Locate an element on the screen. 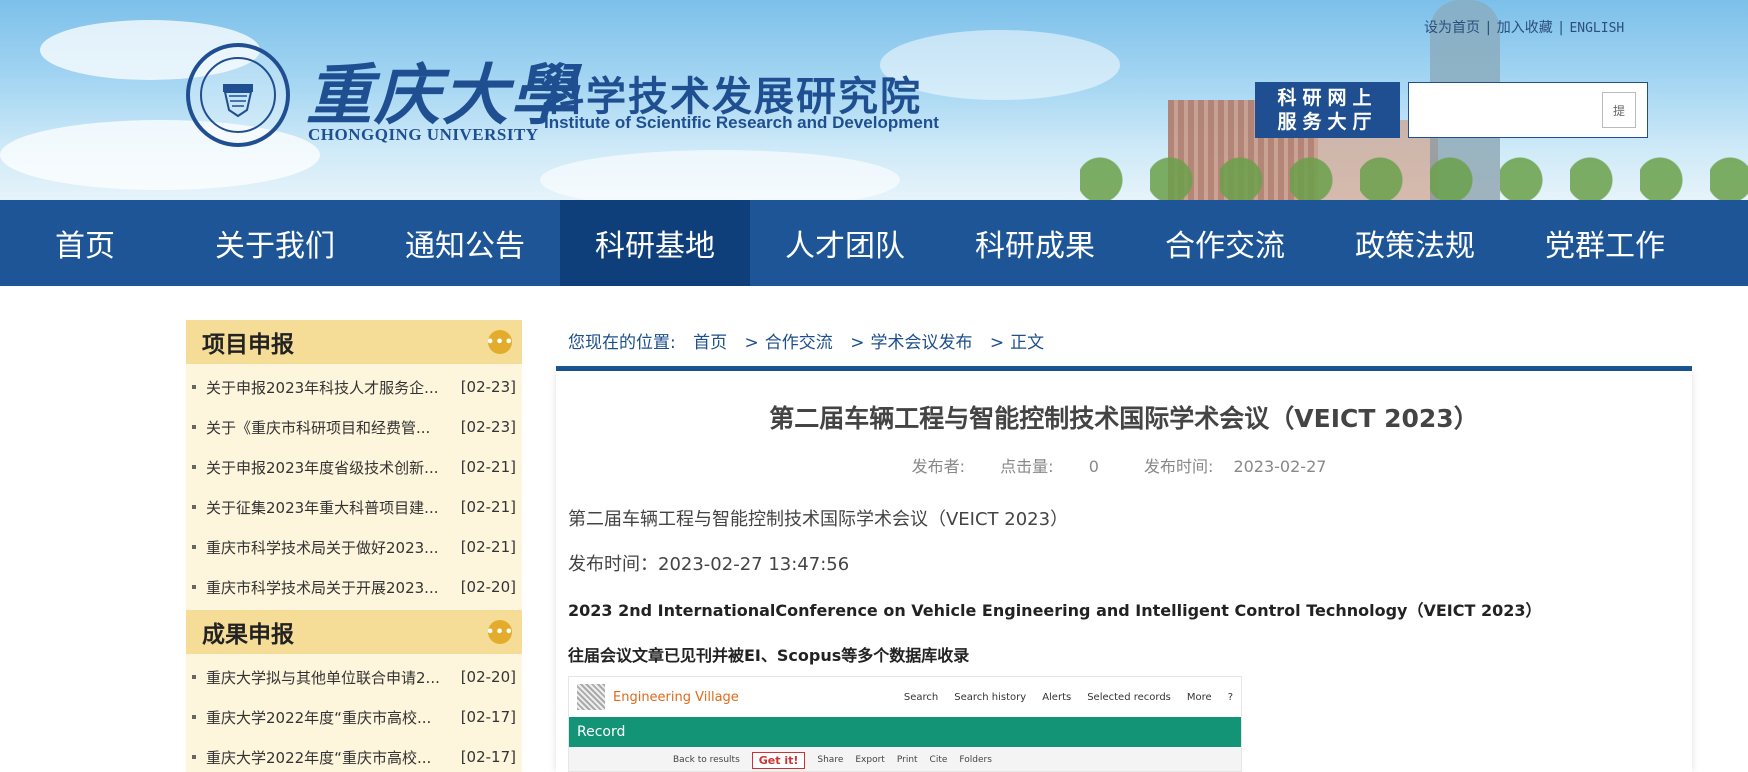  ev-brand: Engineering Village is located at coordinates (676, 697).